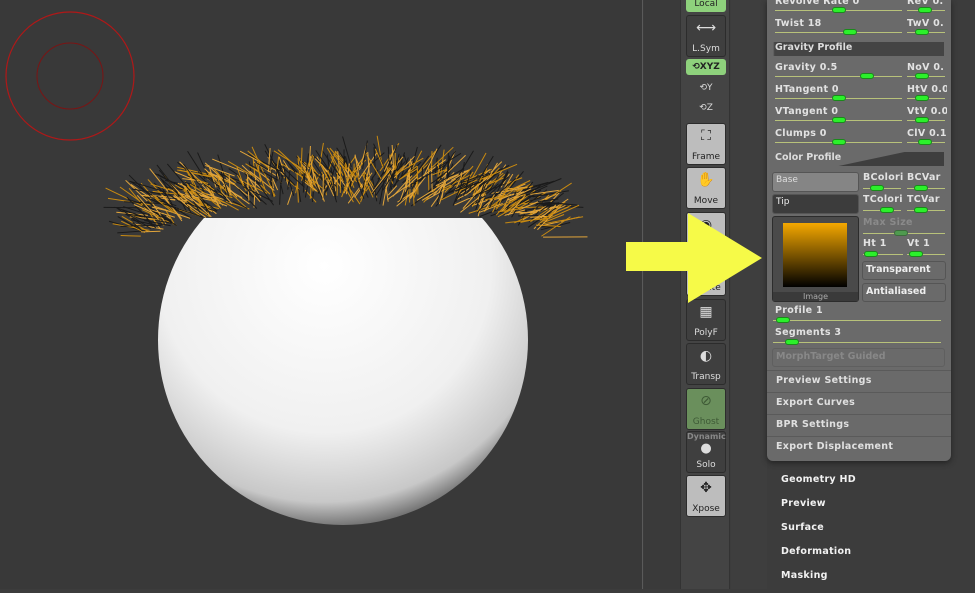 This screenshot has height=593, width=975. What do you see at coordinates (706, 108) in the screenshot?
I see `rotate-z-button: ⟲Z` at bounding box center [706, 108].